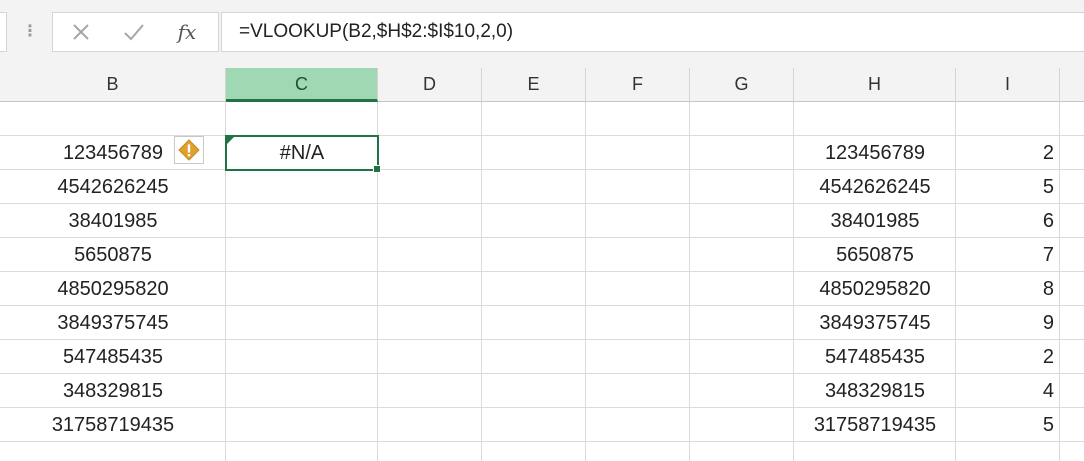  I want to click on column-header-f: F, so click(638, 84).